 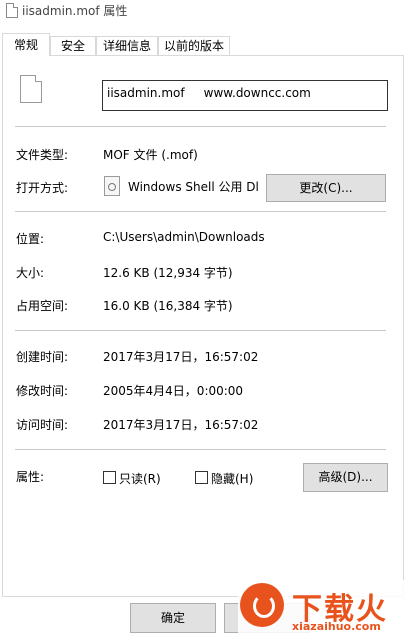 What do you see at coordinates (232, 478) in the screenshot?
I see `hidden-label: 隐藏(H)` at bounding box center [232, 478].